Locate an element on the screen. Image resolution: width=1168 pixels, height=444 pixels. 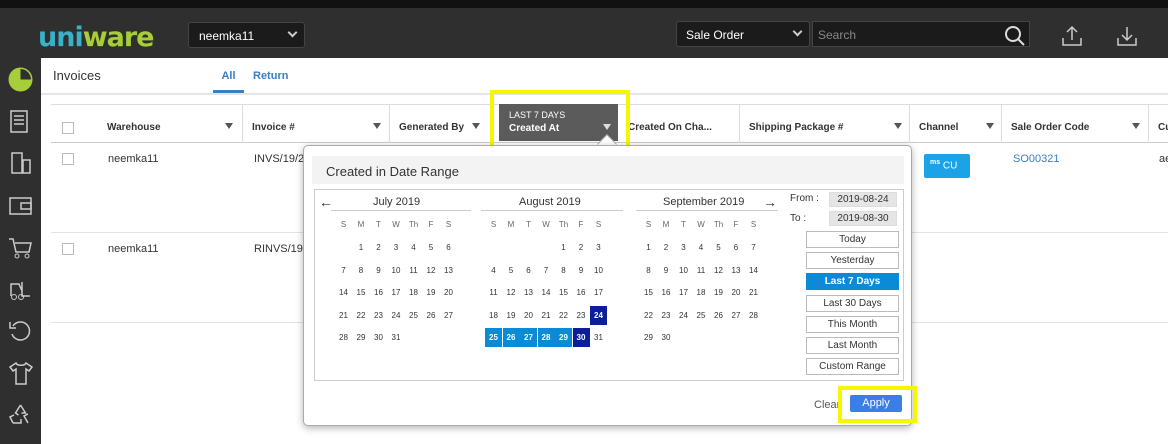
range-last-7-days-button: Last 7 Days is located at coordinates (852, 282).